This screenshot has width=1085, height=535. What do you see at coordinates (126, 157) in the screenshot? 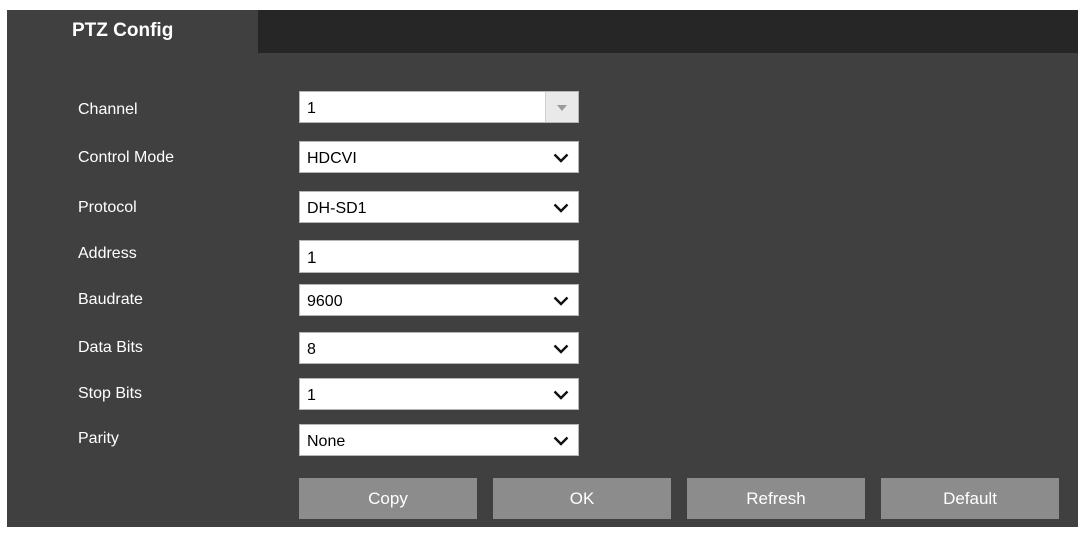
I see `control-mode-label: Control Mode` at bounding box center [126, 157].